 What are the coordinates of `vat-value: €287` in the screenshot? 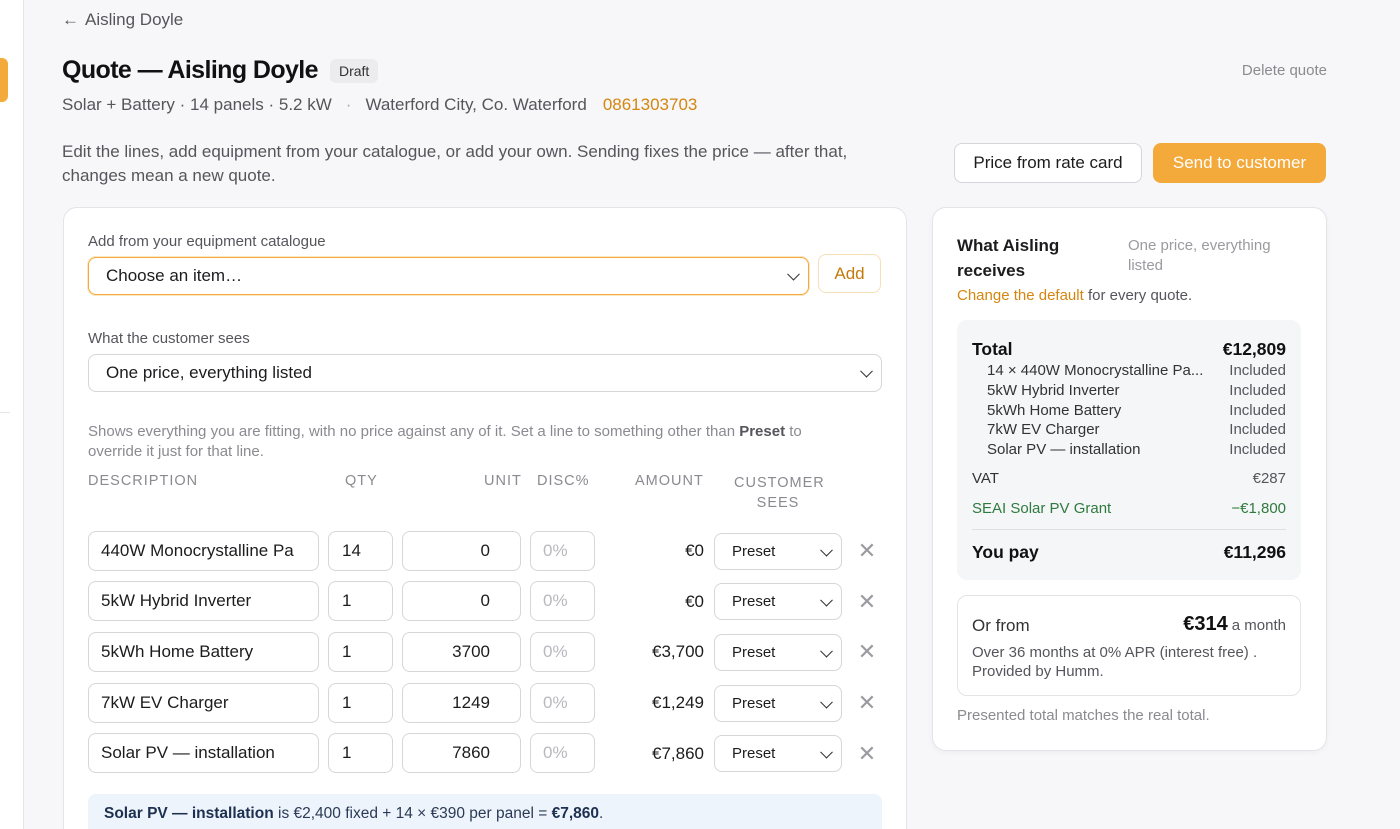 It's located at (1269, 478).